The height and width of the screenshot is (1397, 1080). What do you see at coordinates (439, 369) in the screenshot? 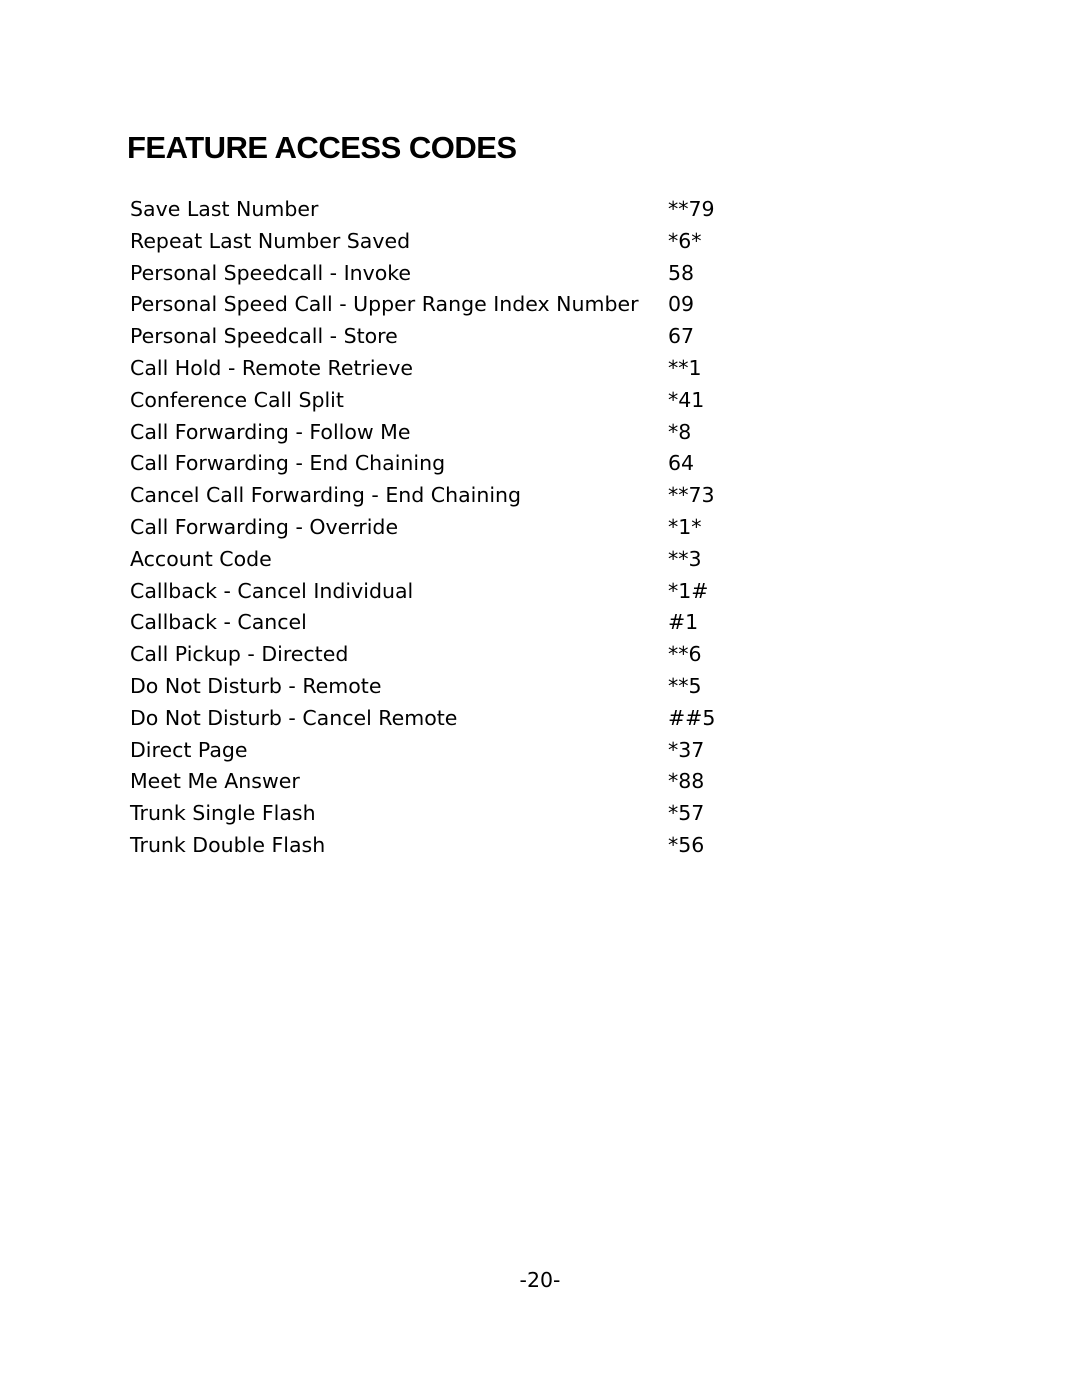
I see `table-row: Call Hold - Remote Retrieve **1` at bounding box center [439, 369].